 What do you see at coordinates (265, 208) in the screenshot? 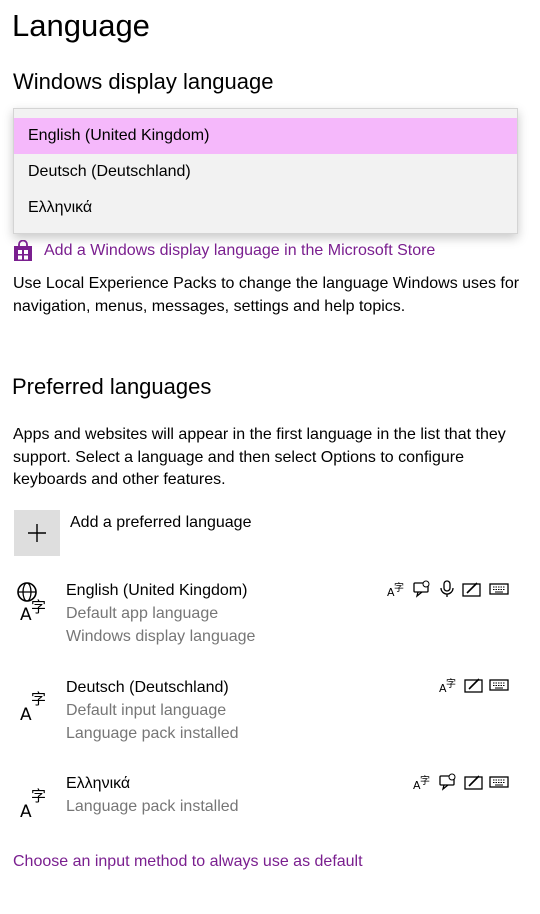
I see `dropdown-option-greek: Ελληνικά` at bounding box center [265, 208].